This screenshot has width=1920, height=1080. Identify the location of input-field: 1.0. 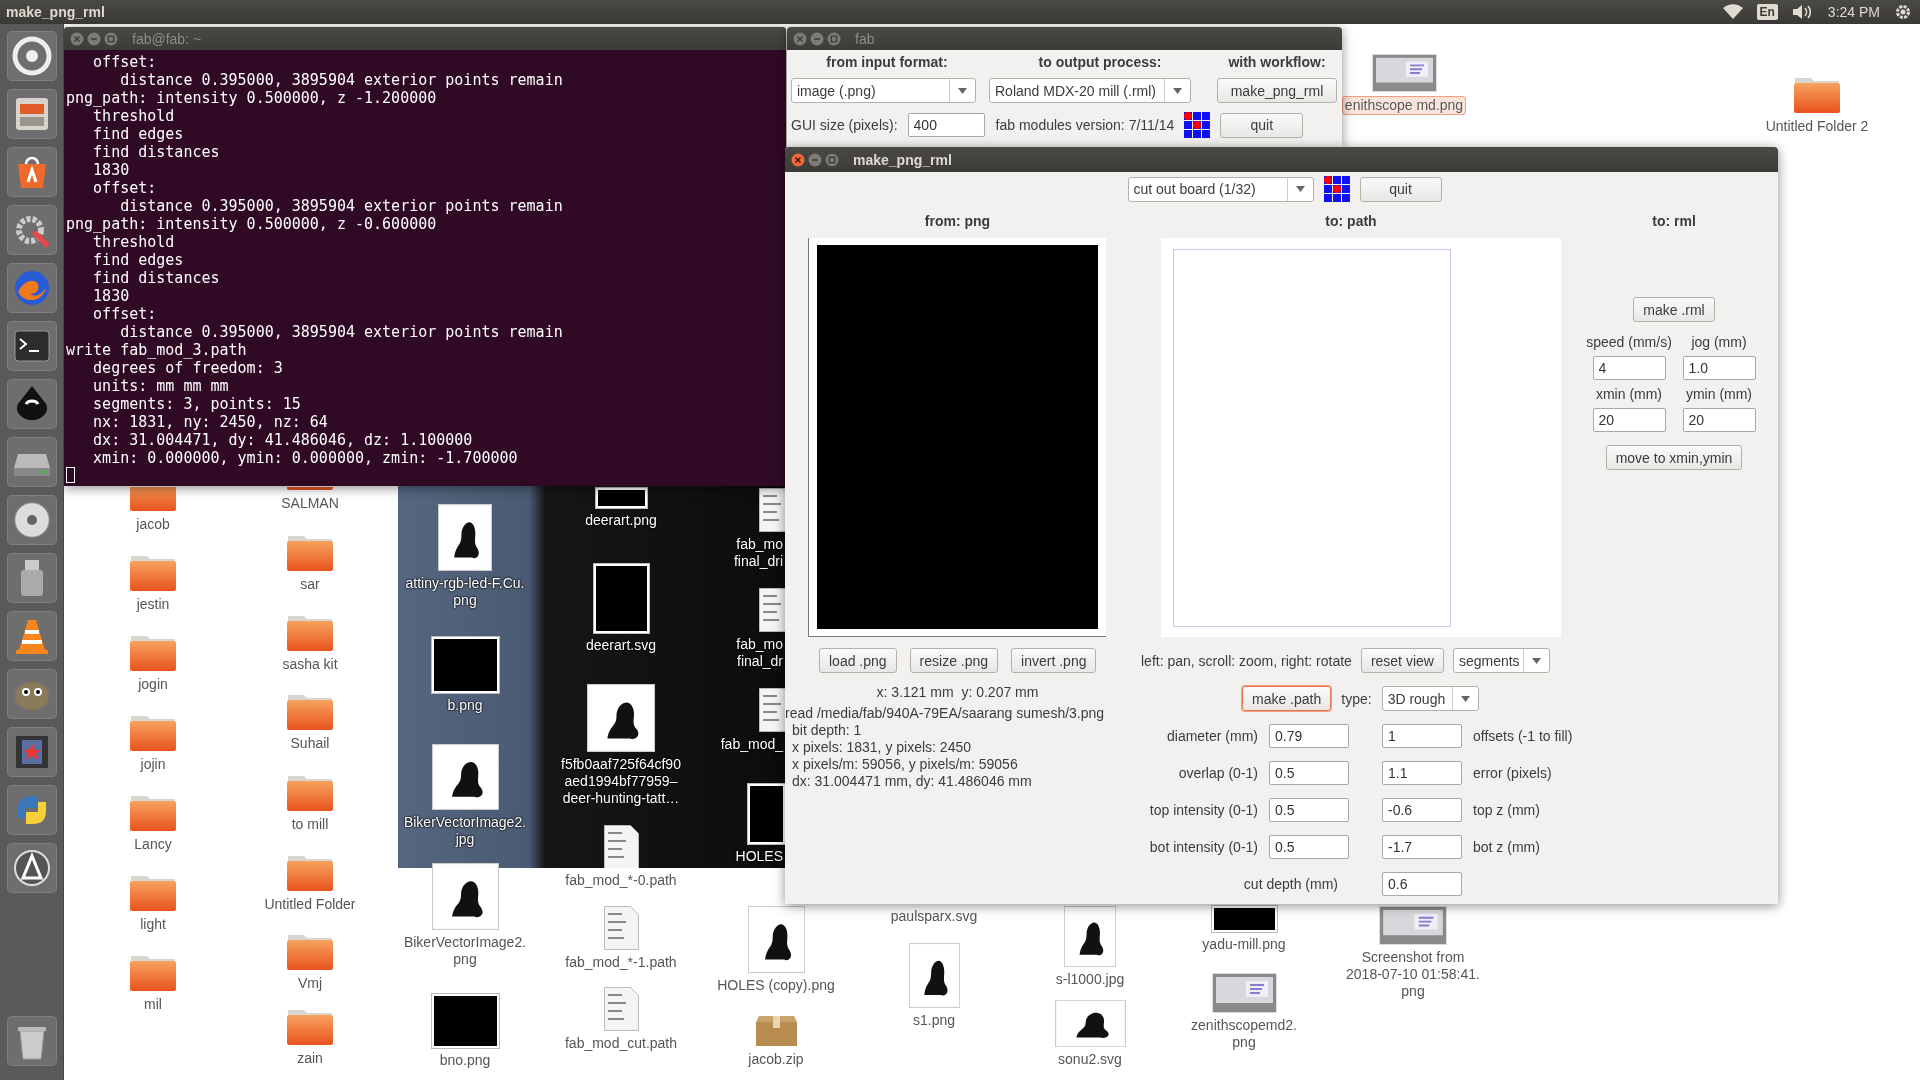
(1719, 368).